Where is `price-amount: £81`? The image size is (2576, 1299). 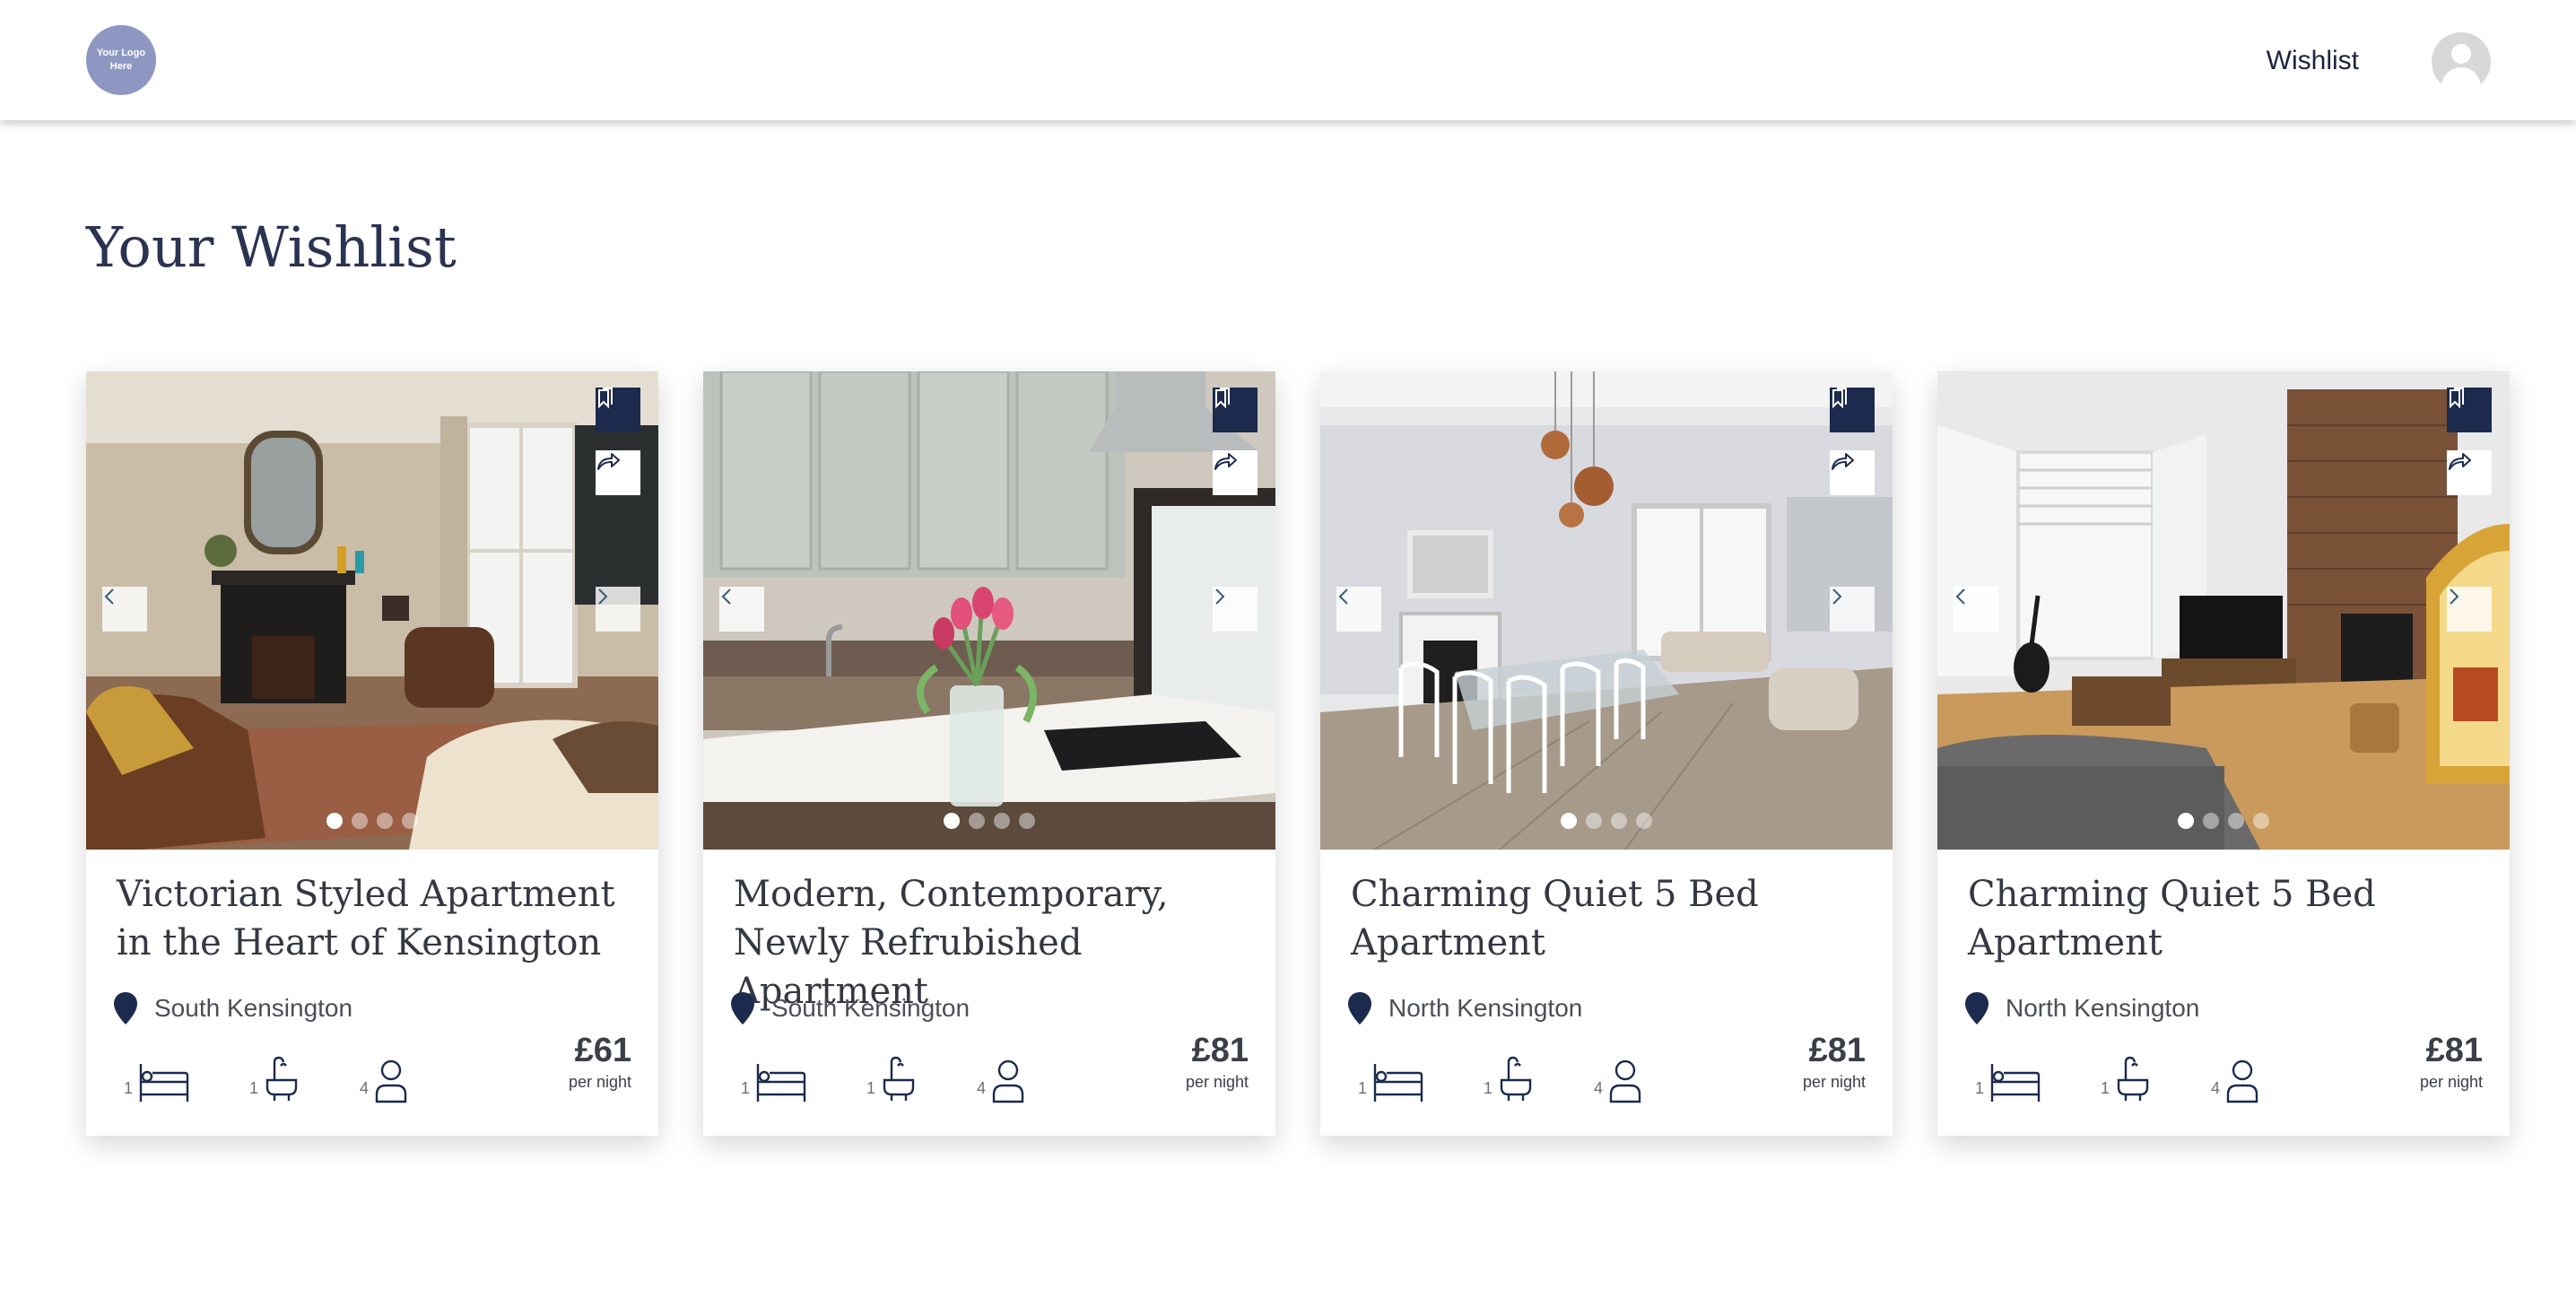 price-amount: £81 is located at coordinates (1837, 1050).